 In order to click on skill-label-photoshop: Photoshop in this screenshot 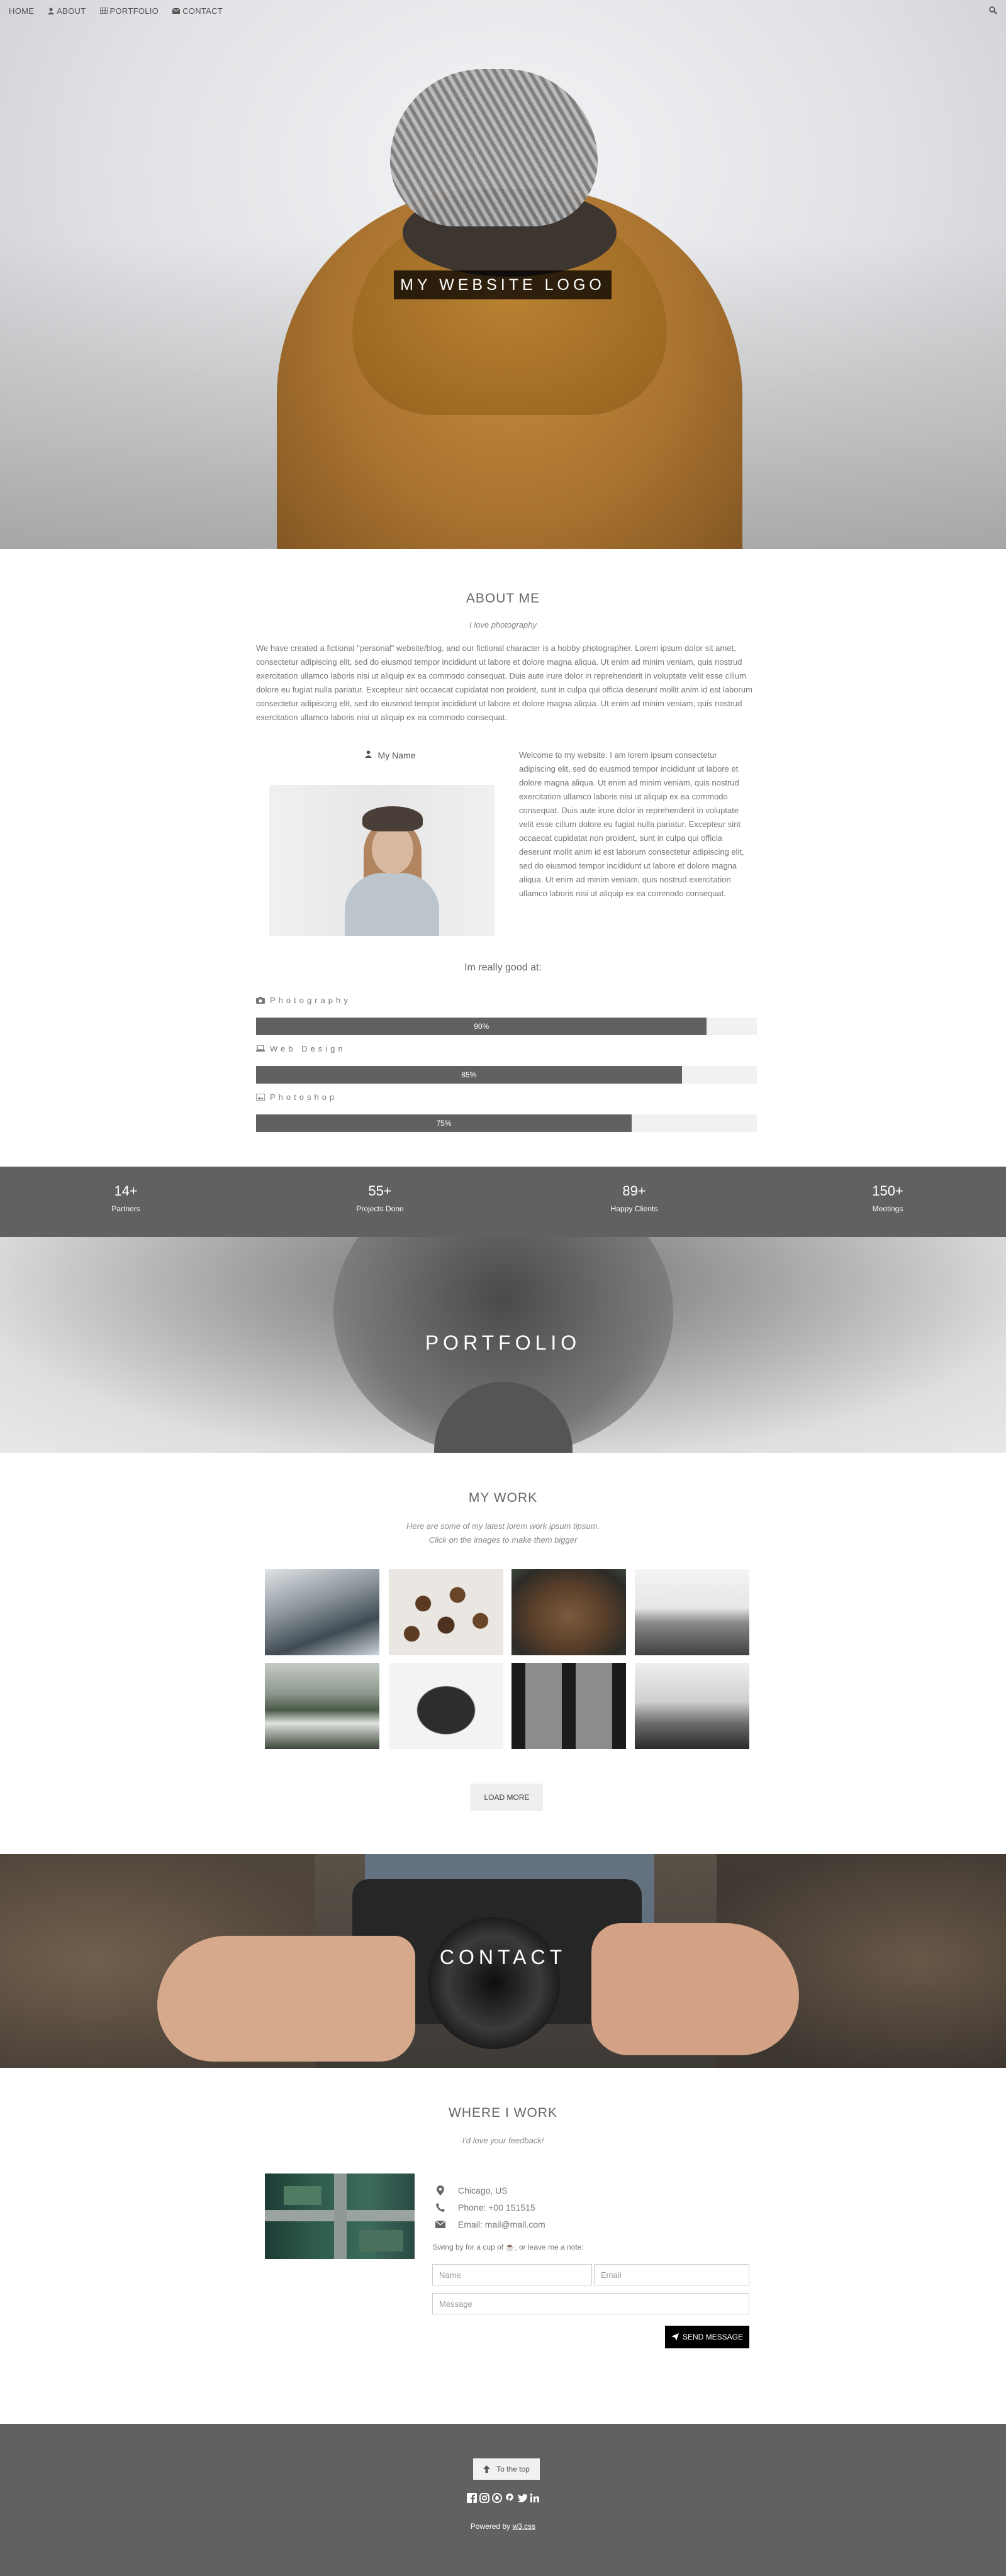, I will do `click(296, 1097)`.